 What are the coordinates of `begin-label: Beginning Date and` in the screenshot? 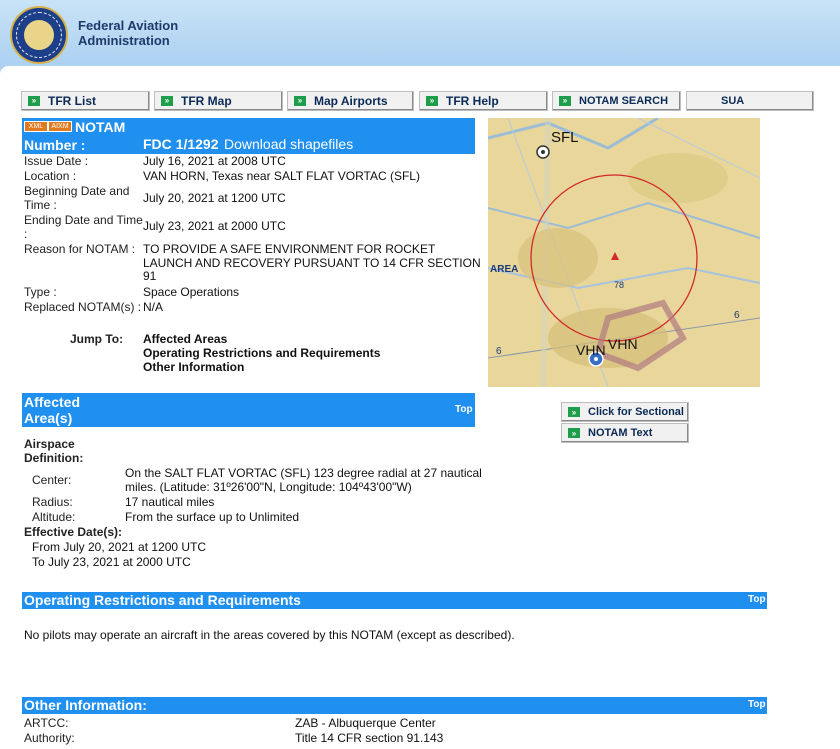 It's located at (77, 191).